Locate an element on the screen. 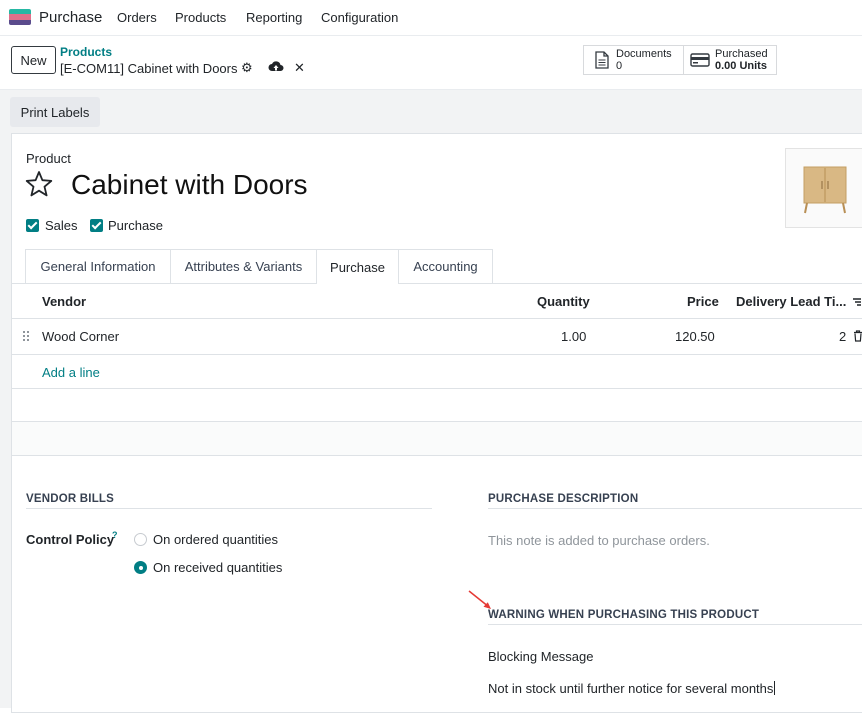  purchase-description-field: This note is added to purchase orders. is located at coordinates (599, 540).